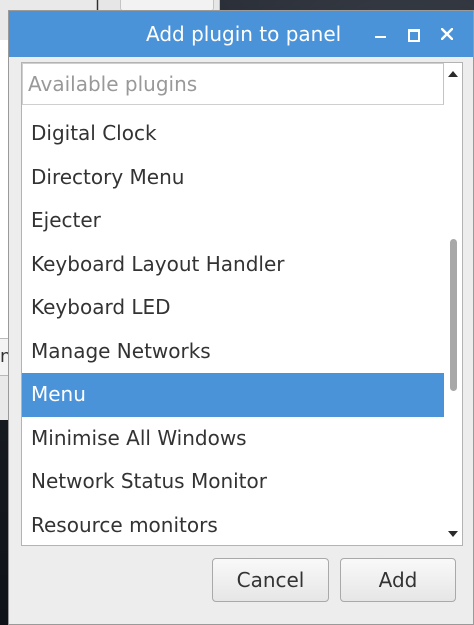 The image size is (474, 625). What do you see at coordinates (270, 580) in the screenshot?
I see `cancel-button: Cancel` at bounding box center [270, 580].